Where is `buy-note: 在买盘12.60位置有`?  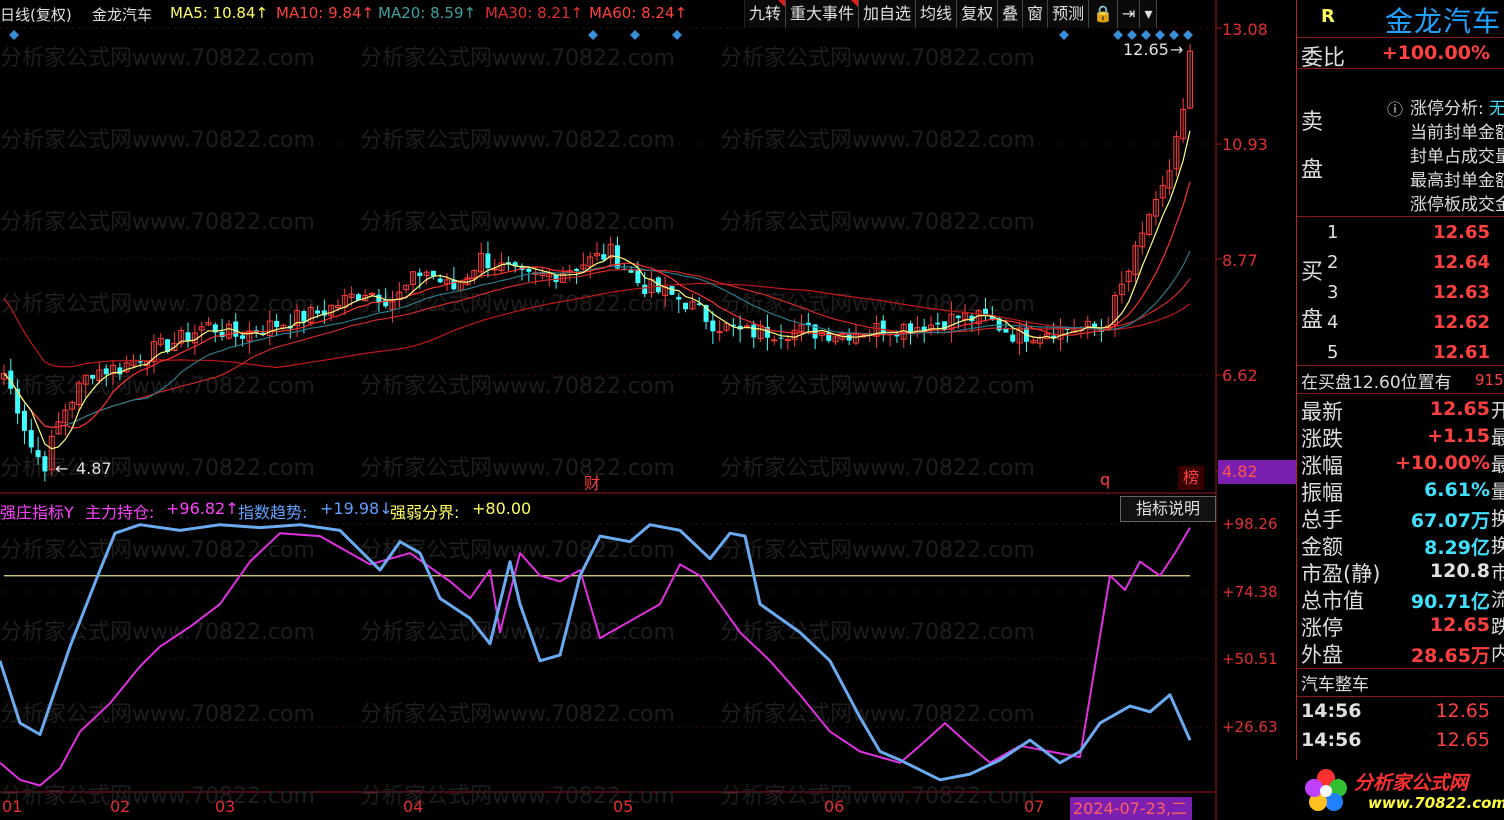
buy-note: 在买盘12.60位置有 is located at coordinates (1376, 383).